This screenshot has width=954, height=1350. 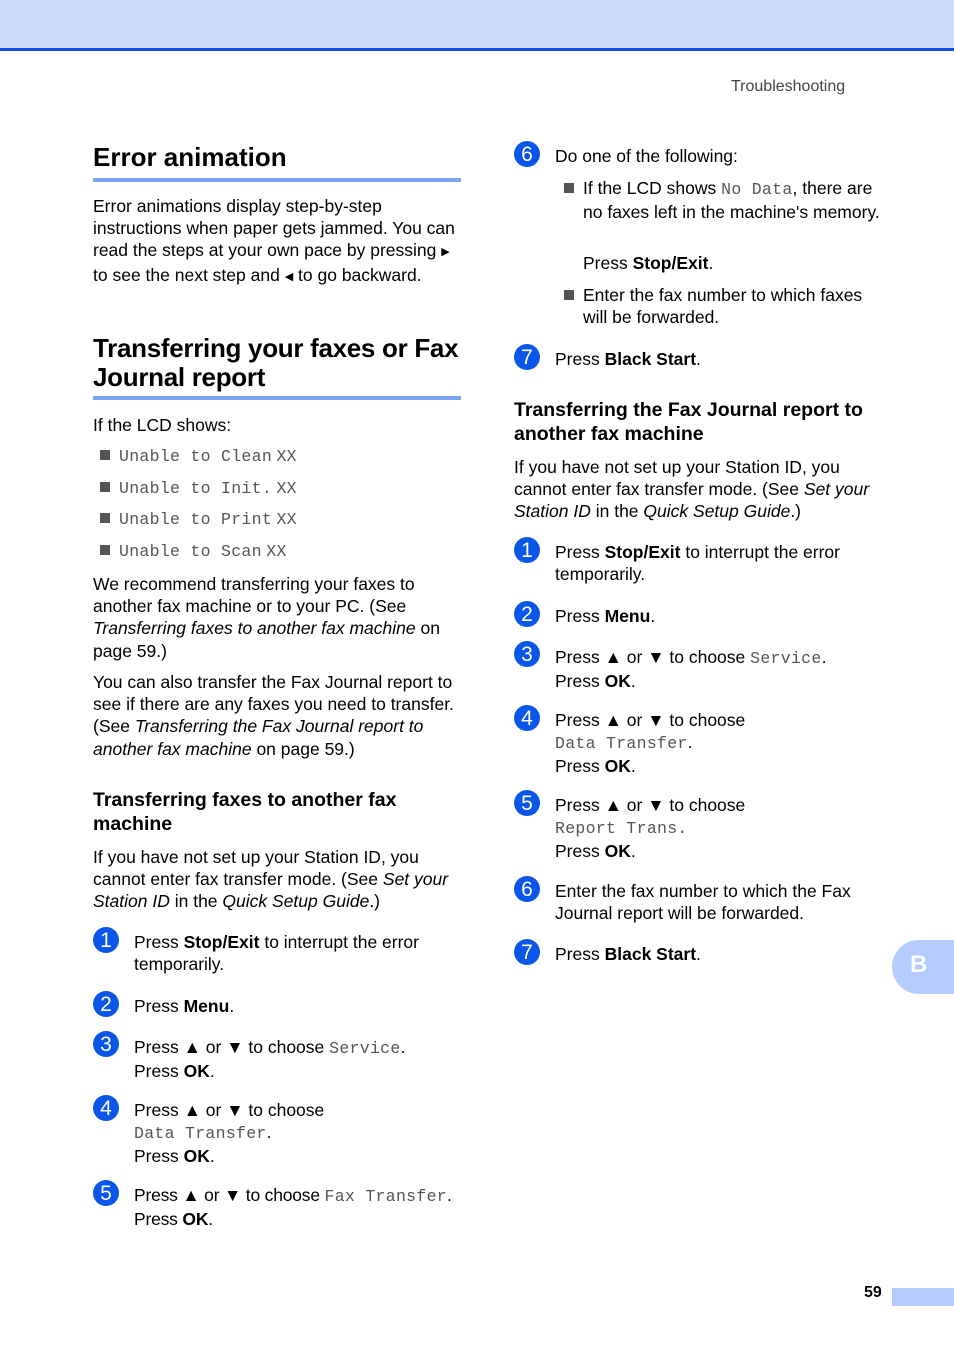 What do you see at coordinates (198, 456) in the screenshot?
I see `lcd-message: Unable to Clean XX` at bounding box center [198, 456].